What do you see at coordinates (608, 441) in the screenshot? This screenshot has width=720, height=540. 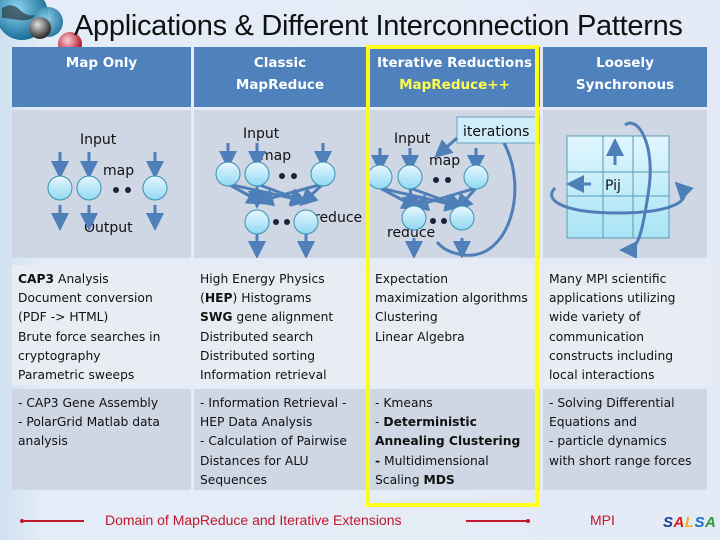 I see `cell-line: - particle dynamics` at bounding box center [608, 441].